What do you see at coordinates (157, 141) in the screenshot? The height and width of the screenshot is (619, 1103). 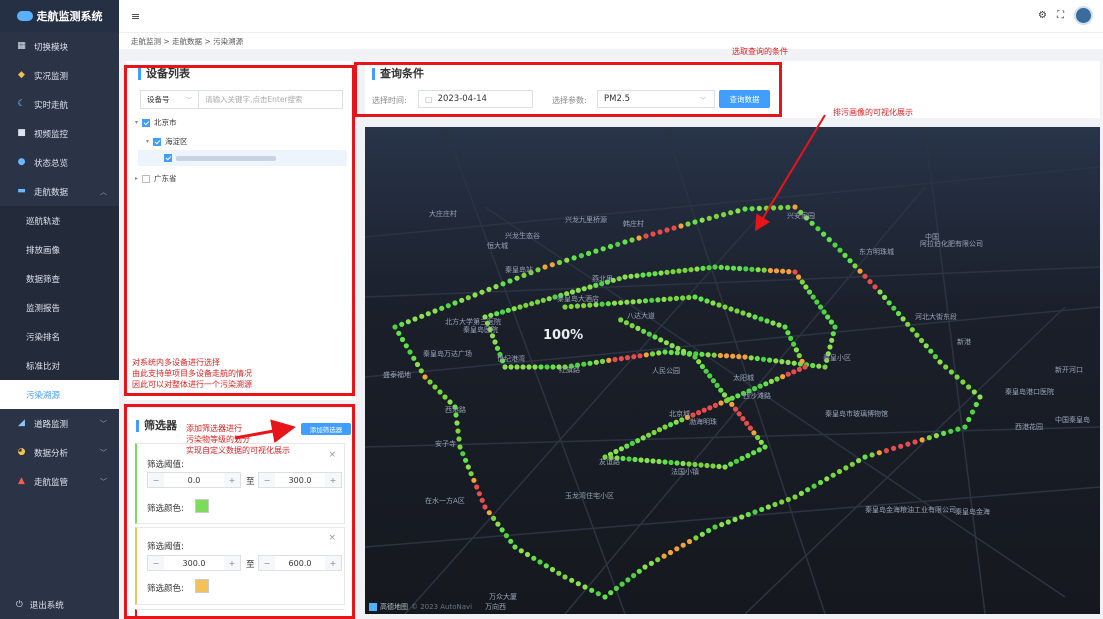 I see `checkbox-haidian` at bounding box center [157, 141].